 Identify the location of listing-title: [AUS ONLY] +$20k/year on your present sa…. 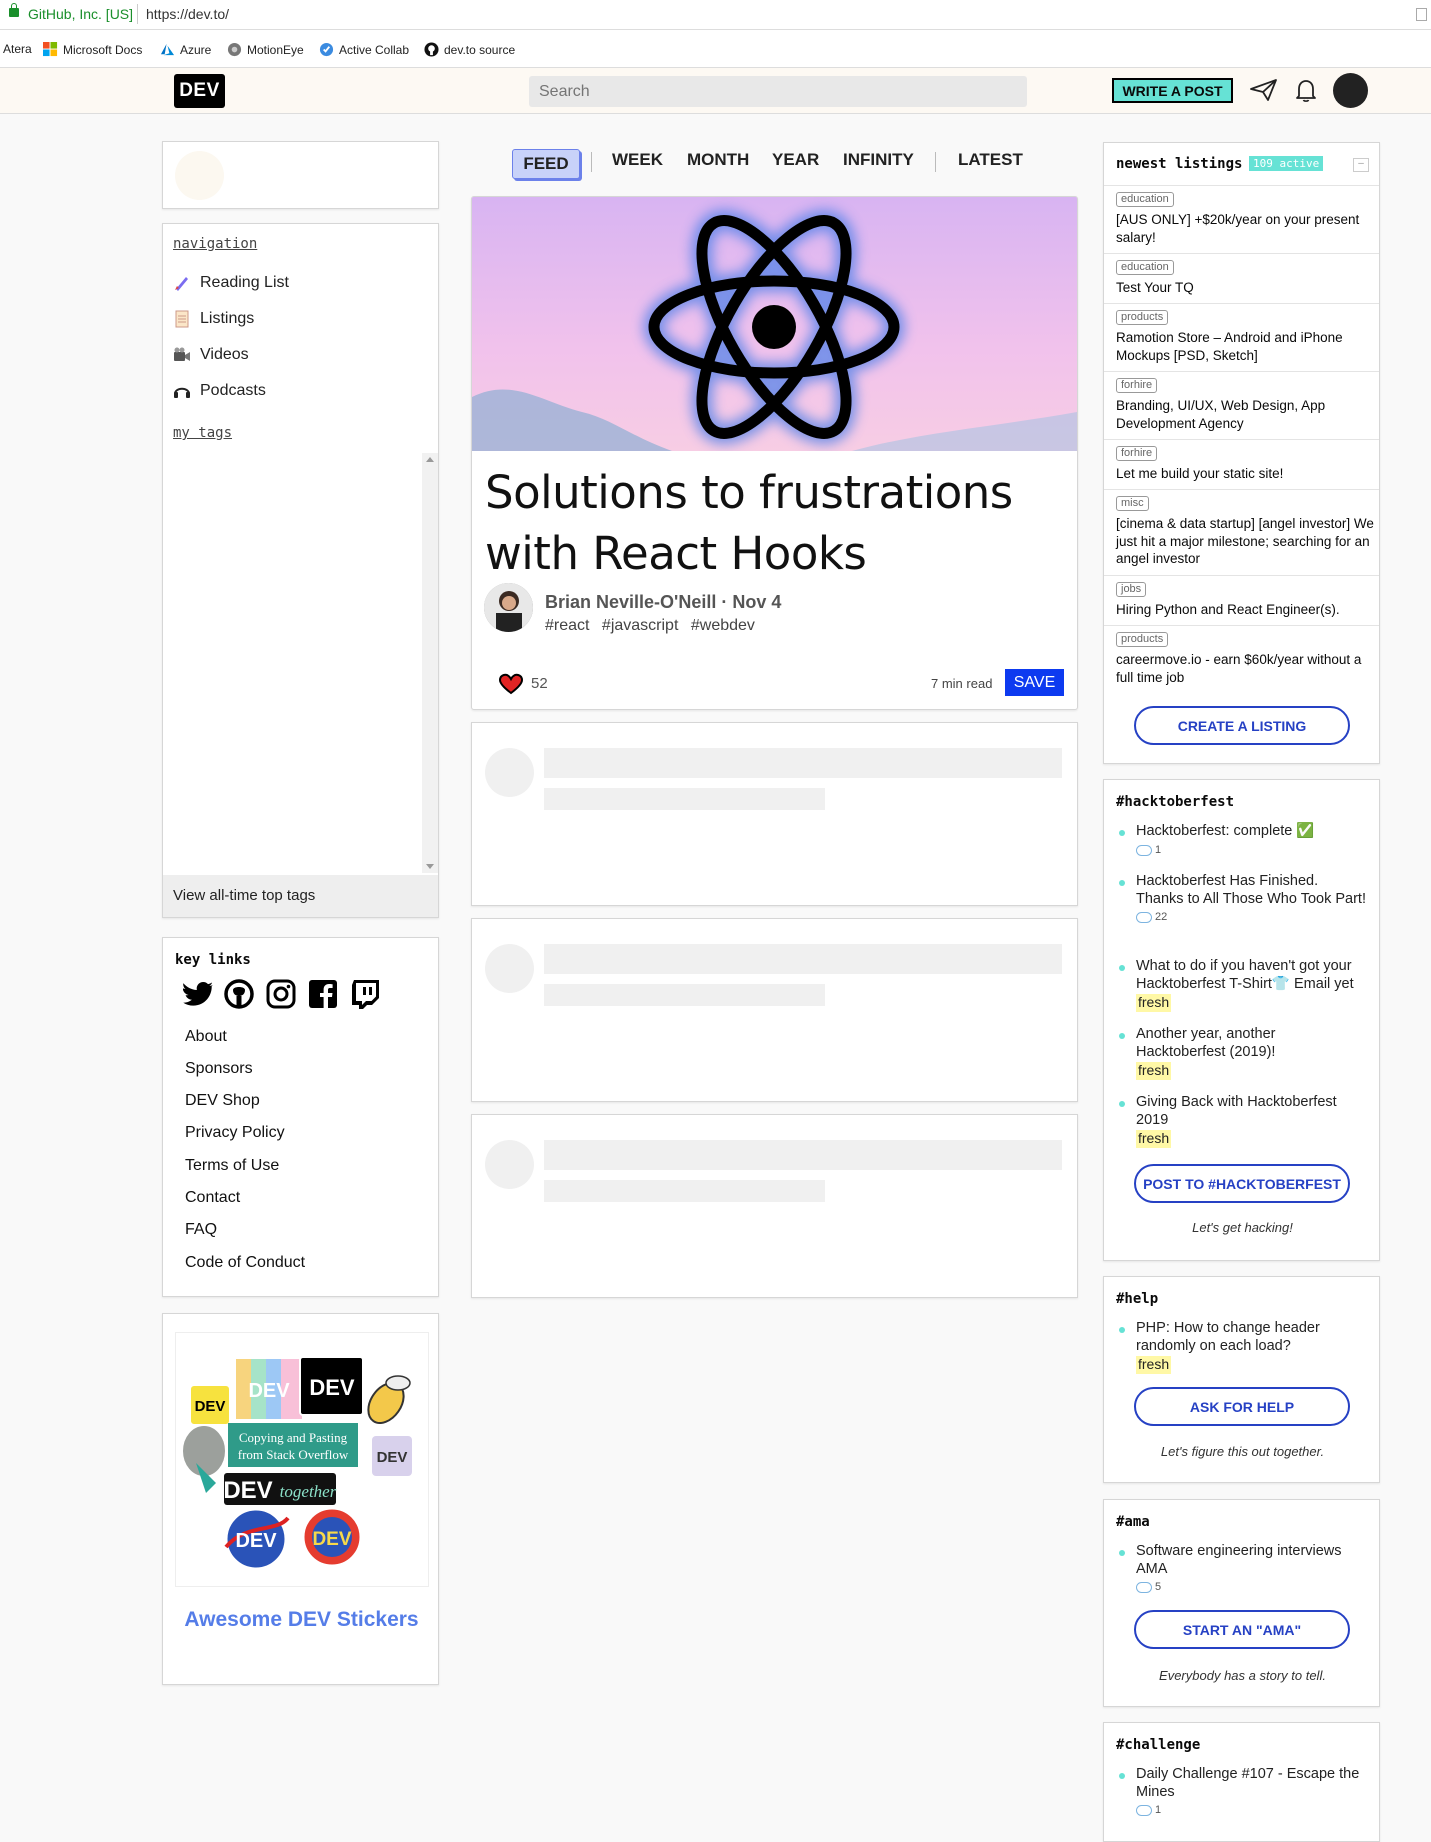
(1245, 228).